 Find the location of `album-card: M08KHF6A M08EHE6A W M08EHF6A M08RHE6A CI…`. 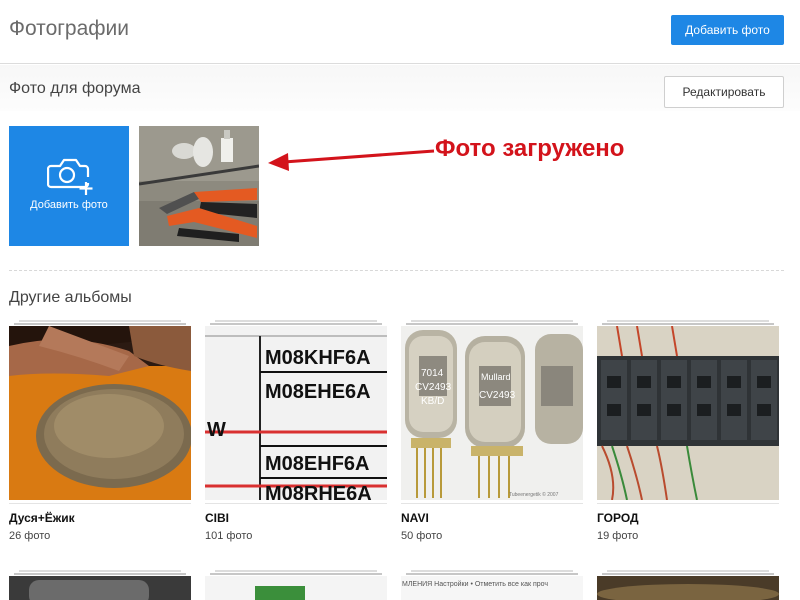

album-card: M08KHF6A M08EHE6A W M08EHF6A M08RHE6A CI… is located at coordinates (296, 435).